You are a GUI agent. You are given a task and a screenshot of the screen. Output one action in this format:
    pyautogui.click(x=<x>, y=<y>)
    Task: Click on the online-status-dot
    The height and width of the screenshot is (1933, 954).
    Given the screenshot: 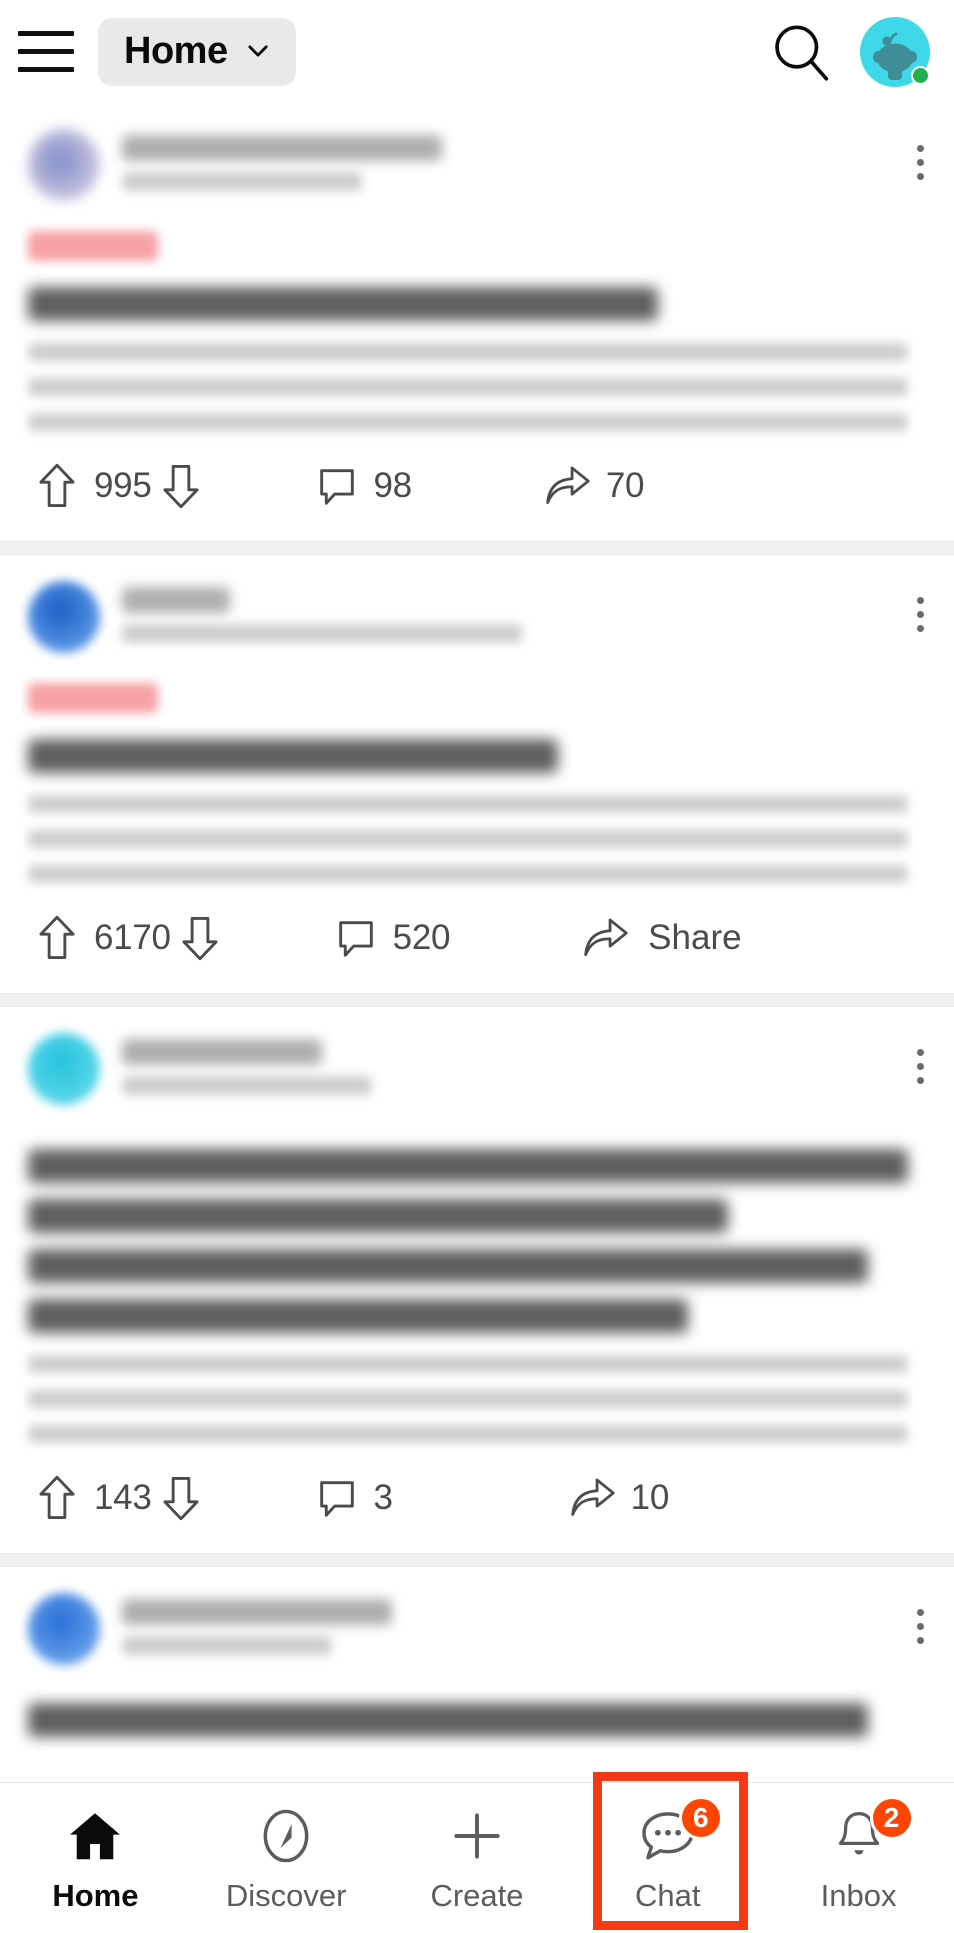 What is the action you would take?
    pyautogui.click(x=920, y=75)
    